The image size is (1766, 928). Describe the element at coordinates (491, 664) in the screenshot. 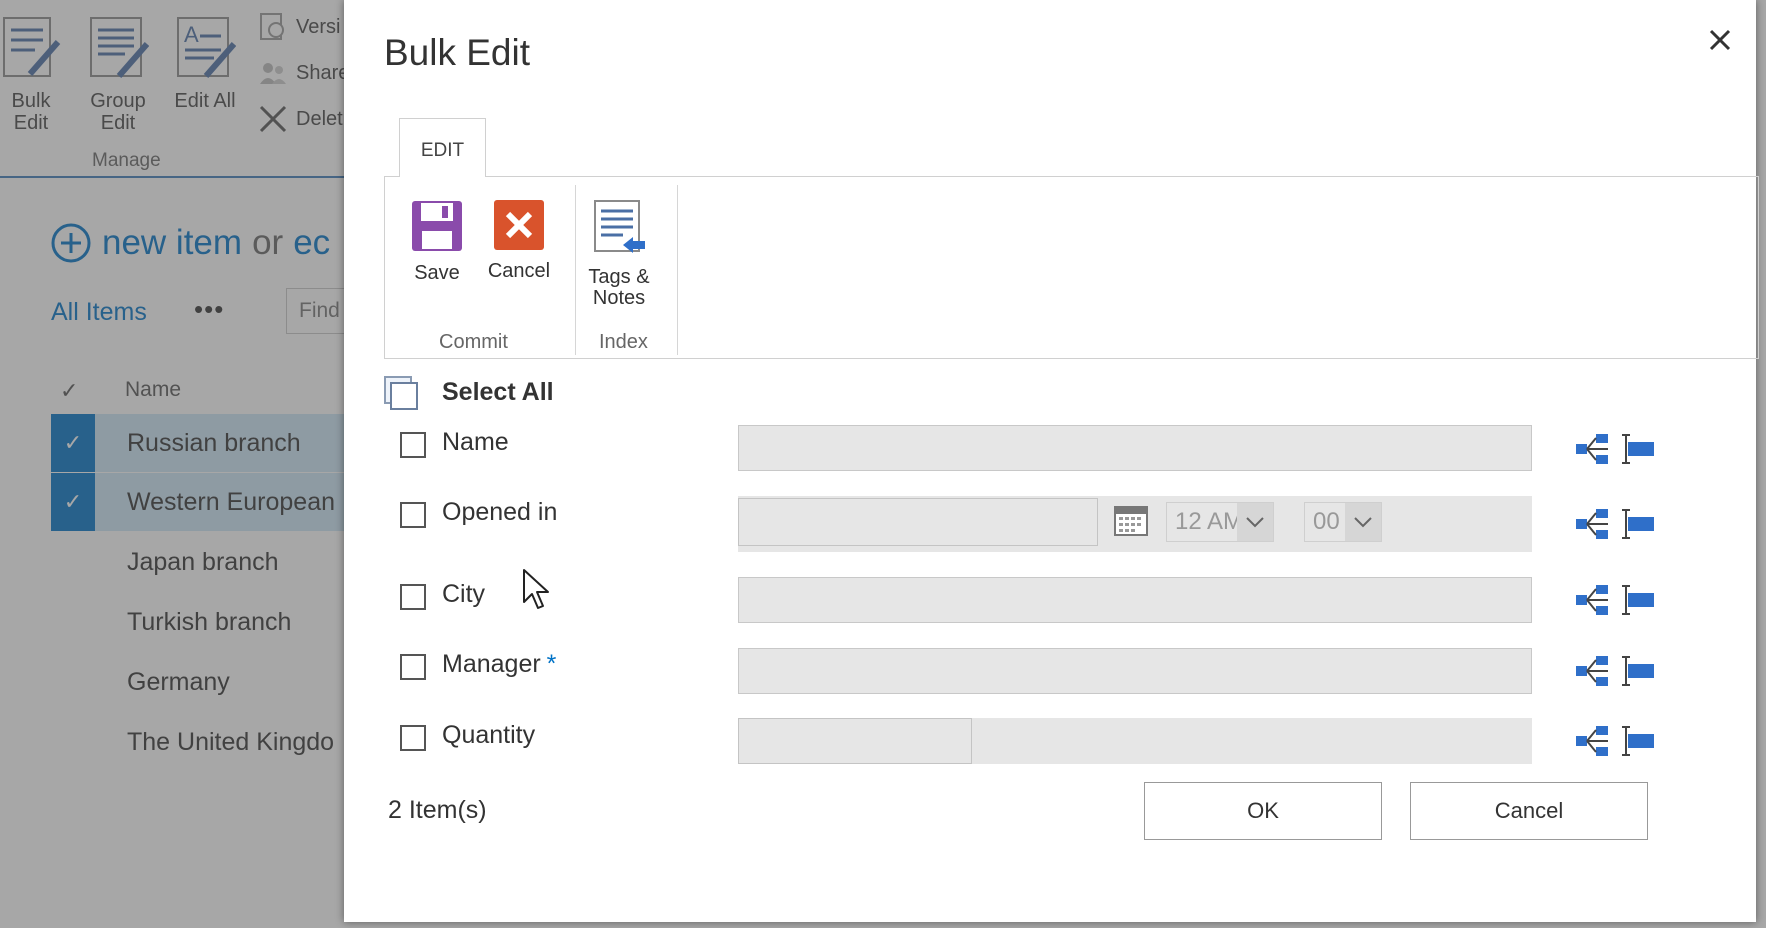

I see `manager-label-text: Manager` at that location.